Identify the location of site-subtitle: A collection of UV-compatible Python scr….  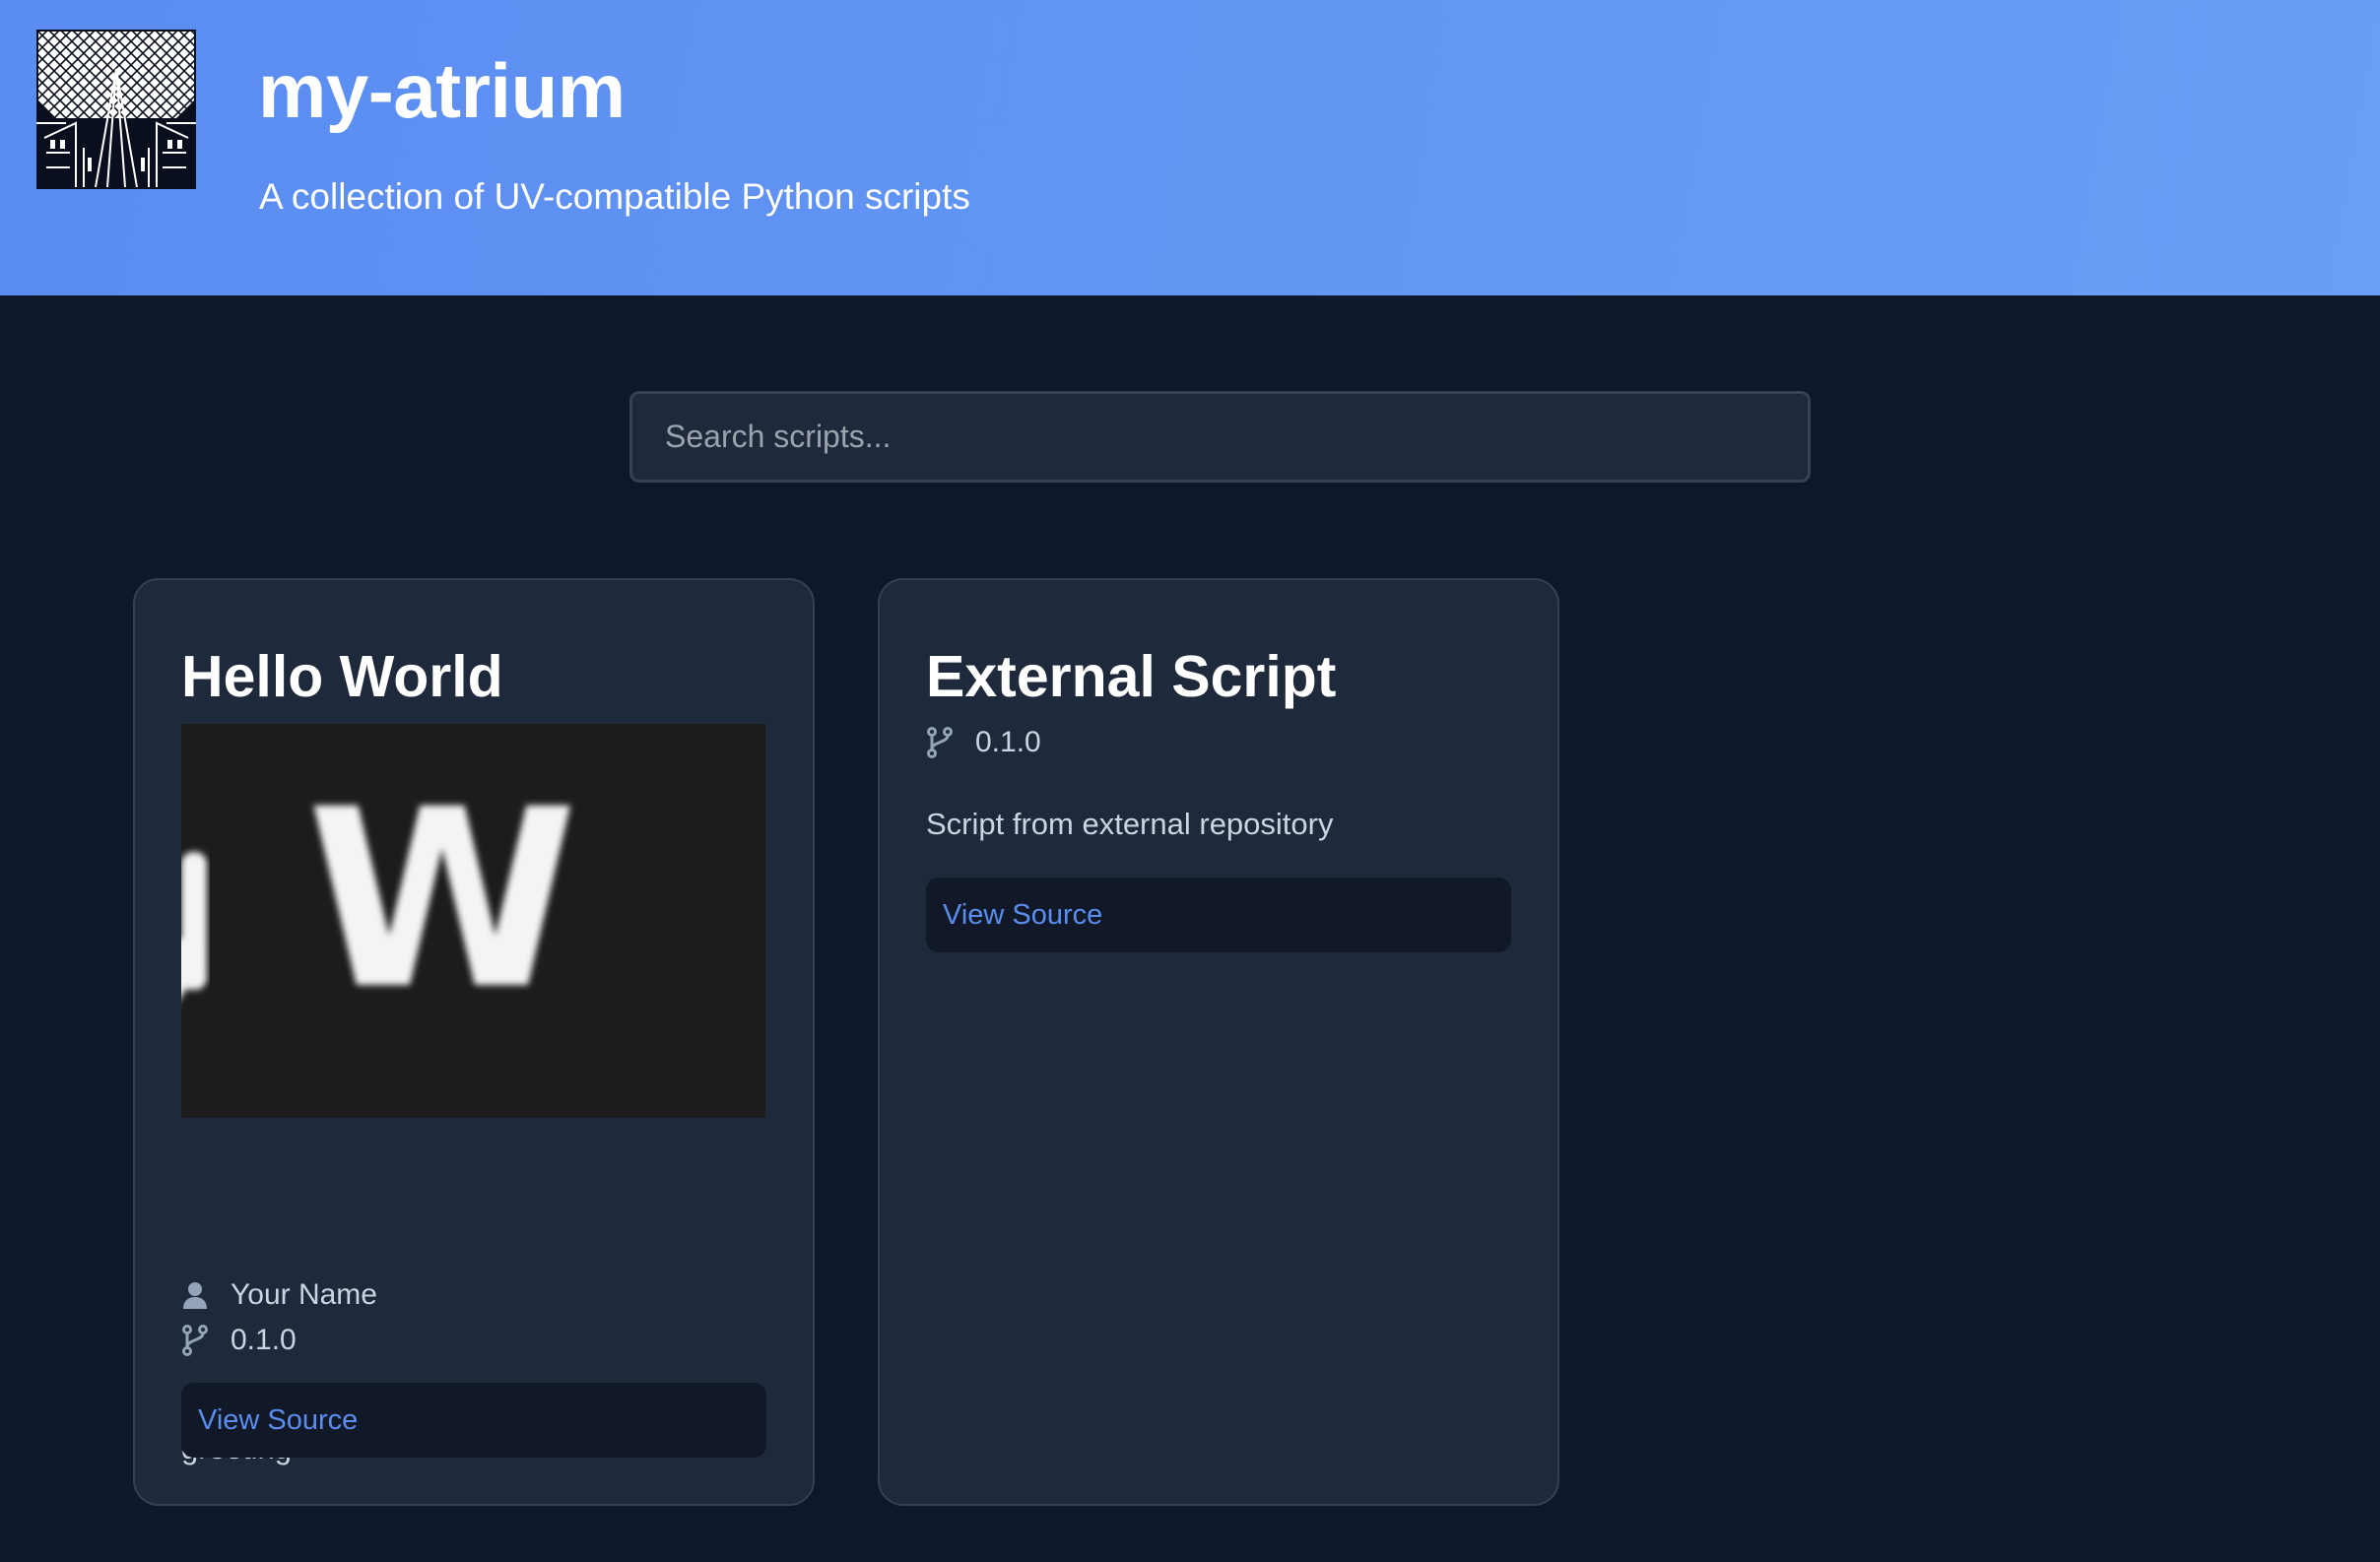
(614, 196).